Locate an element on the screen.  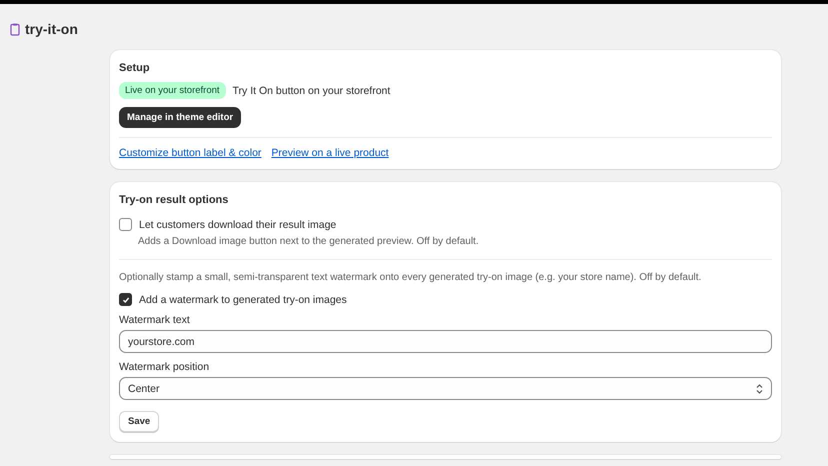
link: Preview on a live product is located at coordinates (330, 153).